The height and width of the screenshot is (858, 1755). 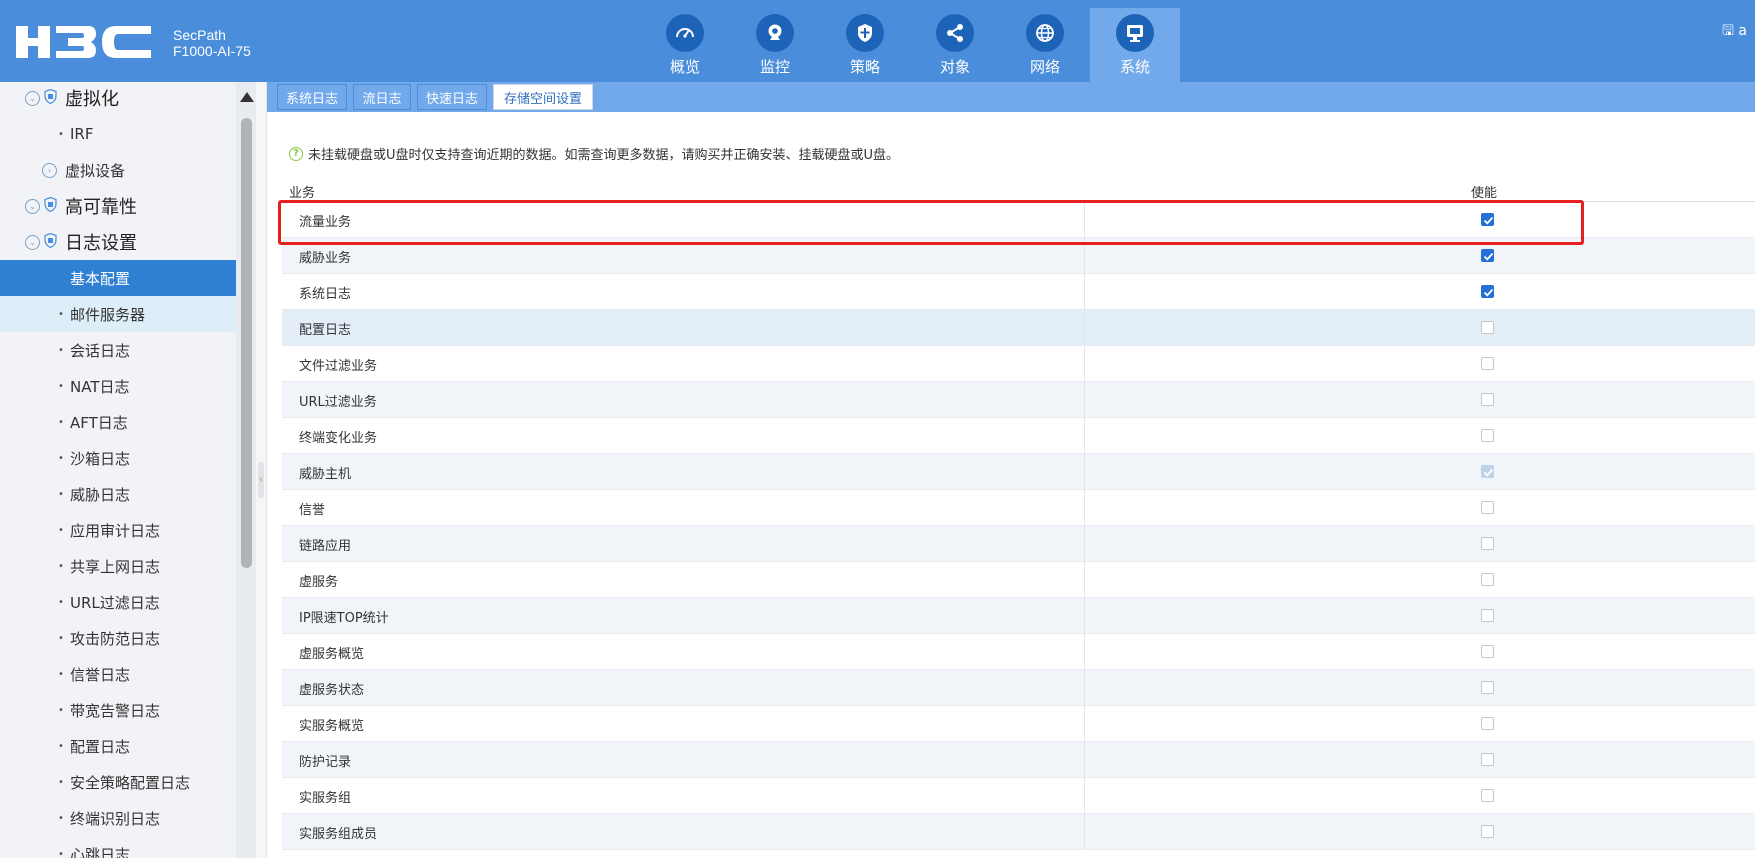 I want to click on sidebar-item: • NAT日志, so click(x=118, y=386).